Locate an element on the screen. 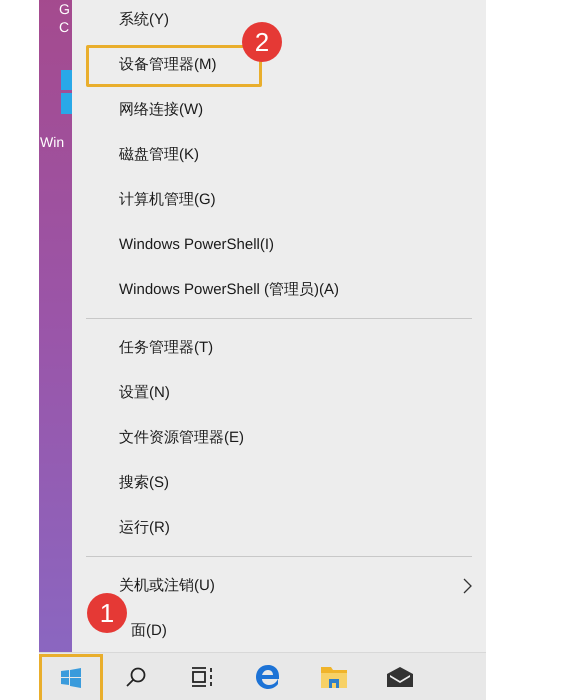  windows-logo-icon is located at coordinates (71, 678).